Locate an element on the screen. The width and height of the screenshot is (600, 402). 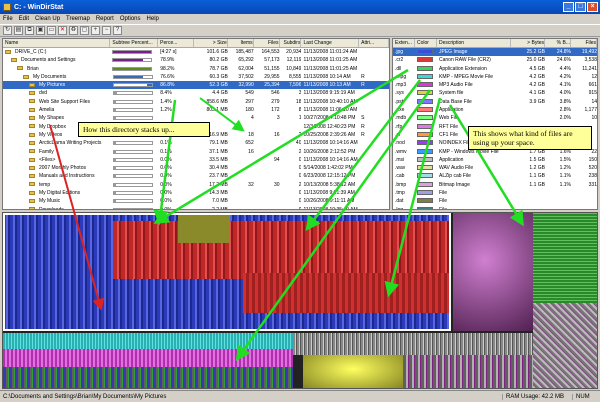
col-size: > Size is located at coordinates (211, 43).